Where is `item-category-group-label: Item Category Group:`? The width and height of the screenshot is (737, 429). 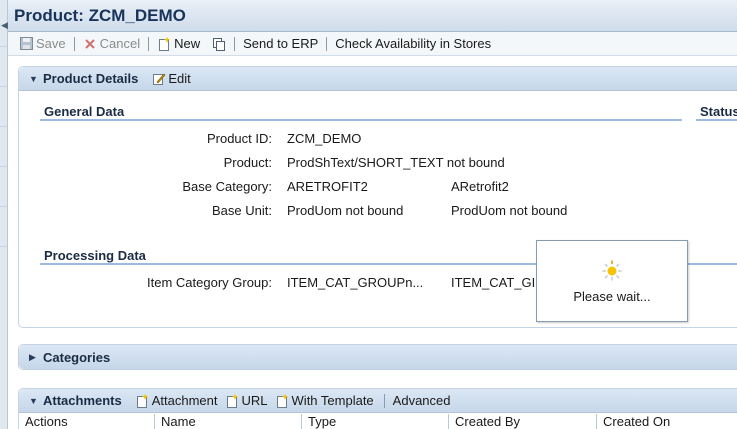
item-category-group-label: Item Category Group: is located at coordinates (209, 282).